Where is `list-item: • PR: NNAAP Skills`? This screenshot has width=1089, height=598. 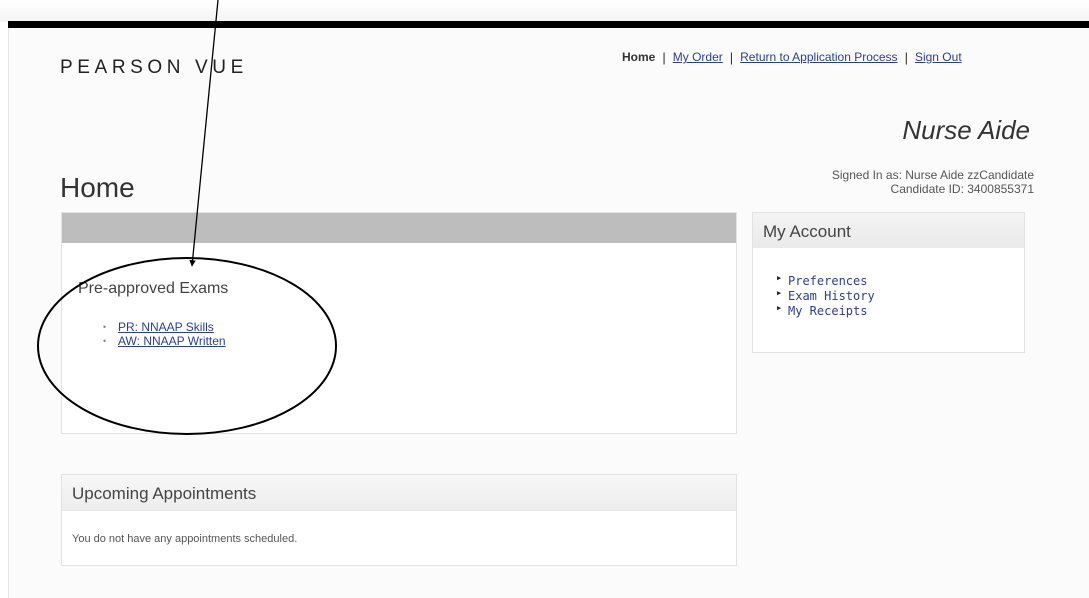
list-item: • PR: NNAAP Skills is located at coordinates (164, 327).